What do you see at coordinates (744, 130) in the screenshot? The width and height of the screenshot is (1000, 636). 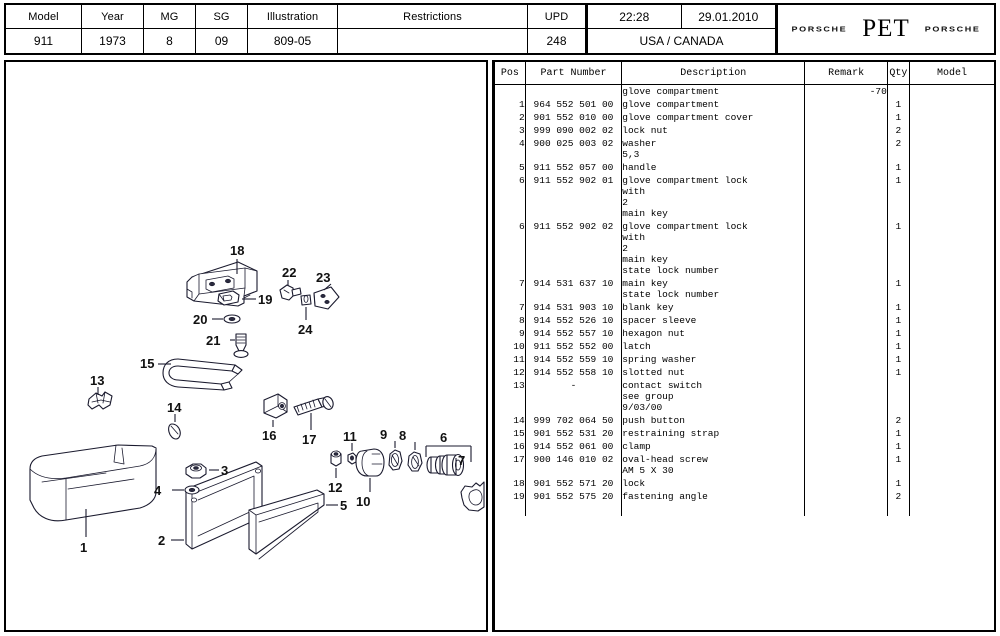 I see `table-row: 3 999 090 002 02 lock nut 2` at bounding box center [744, 130].